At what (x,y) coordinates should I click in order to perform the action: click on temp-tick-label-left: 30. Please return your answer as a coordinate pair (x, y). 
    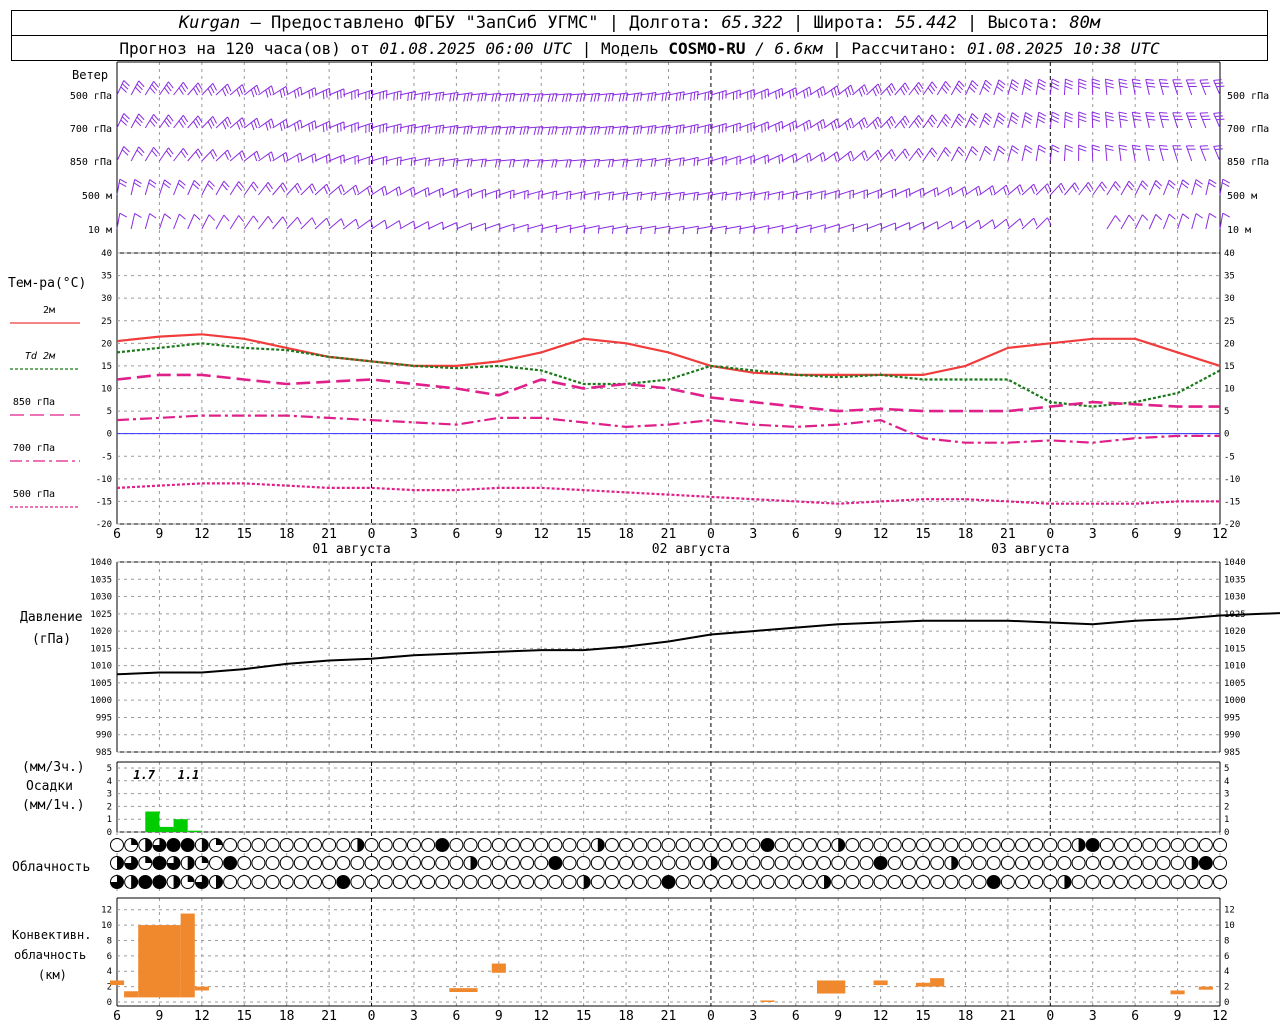
    Looking at the image, I should click on (106, 299).